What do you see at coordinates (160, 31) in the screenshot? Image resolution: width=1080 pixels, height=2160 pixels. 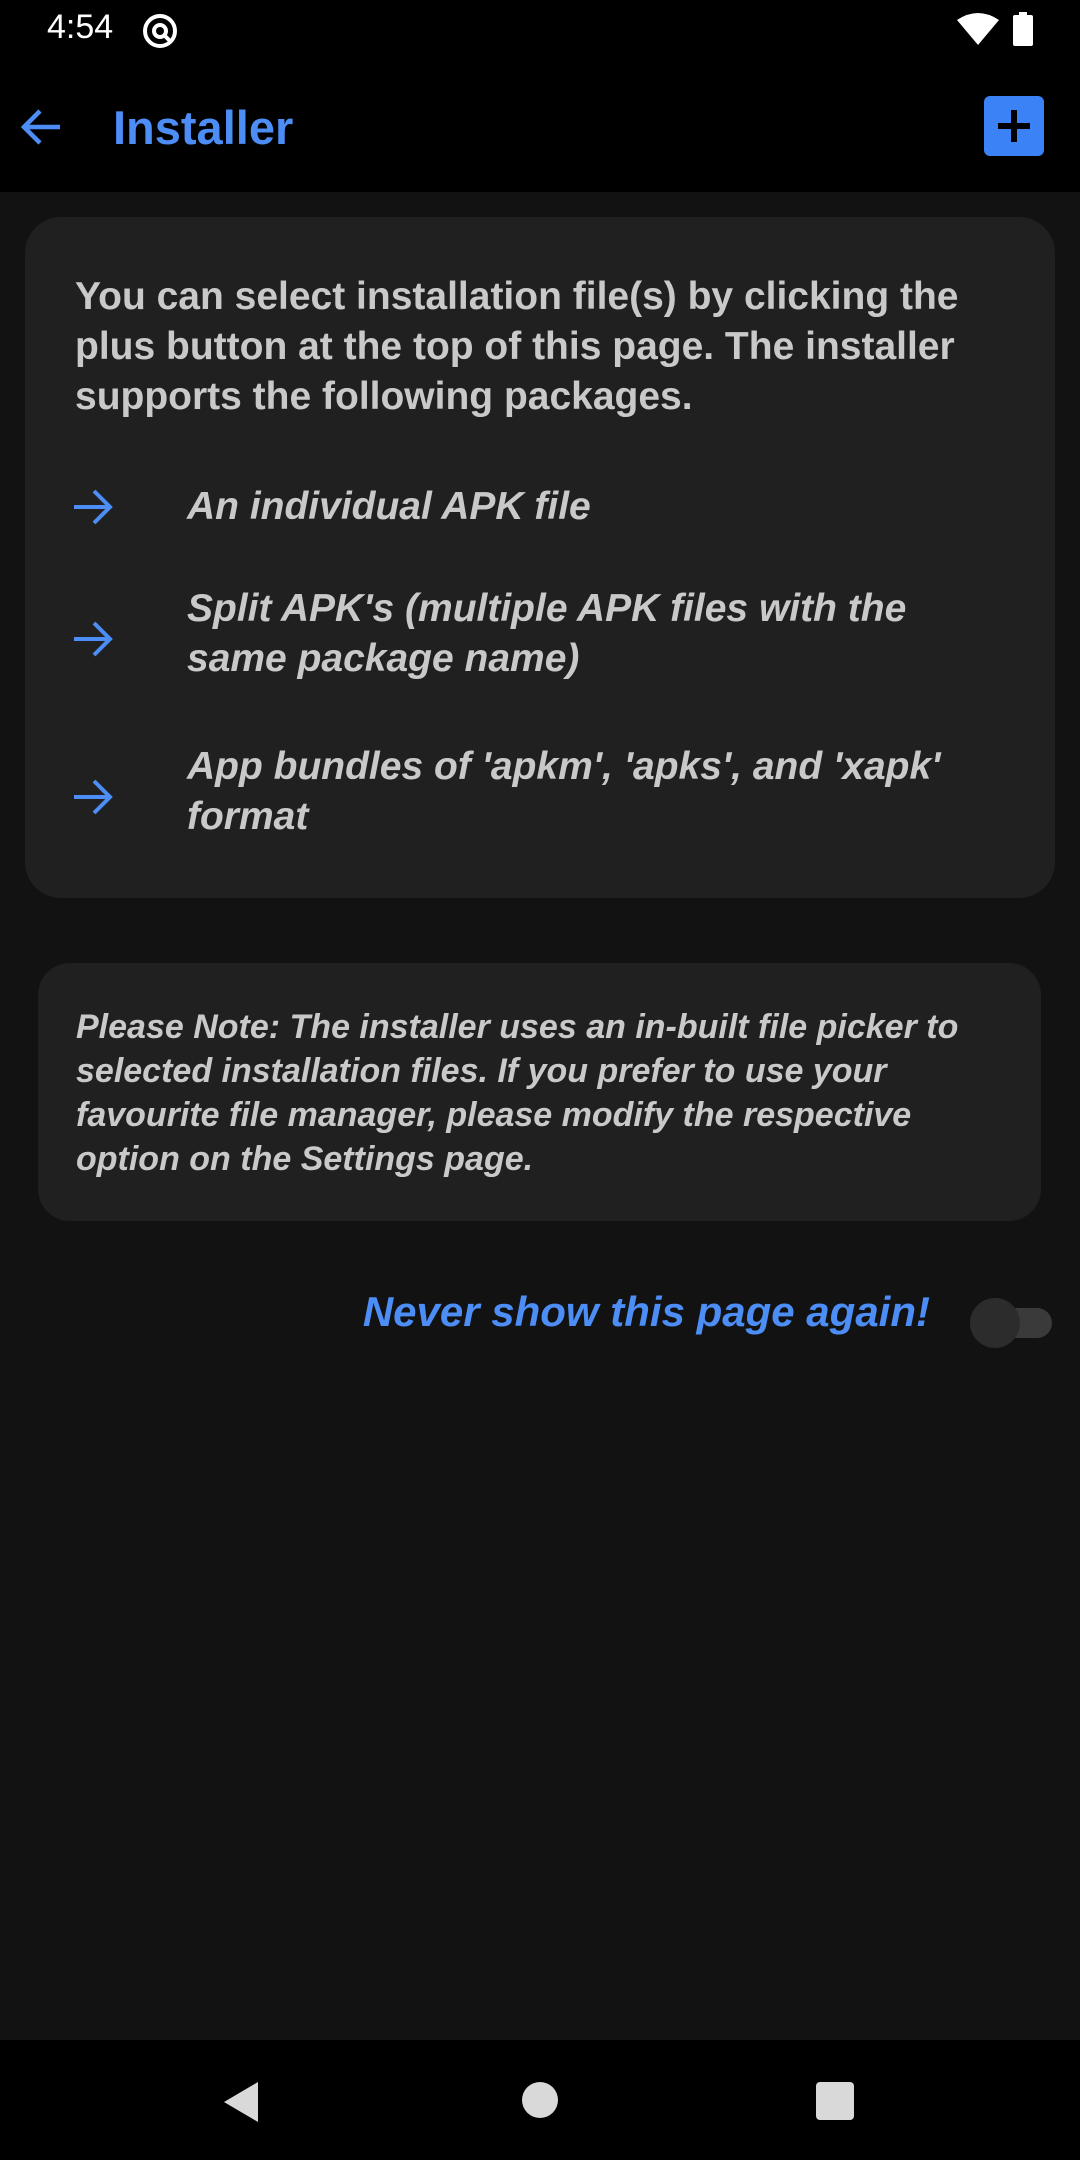 I see `at-sign-icon` at bounding box center [160, 31].